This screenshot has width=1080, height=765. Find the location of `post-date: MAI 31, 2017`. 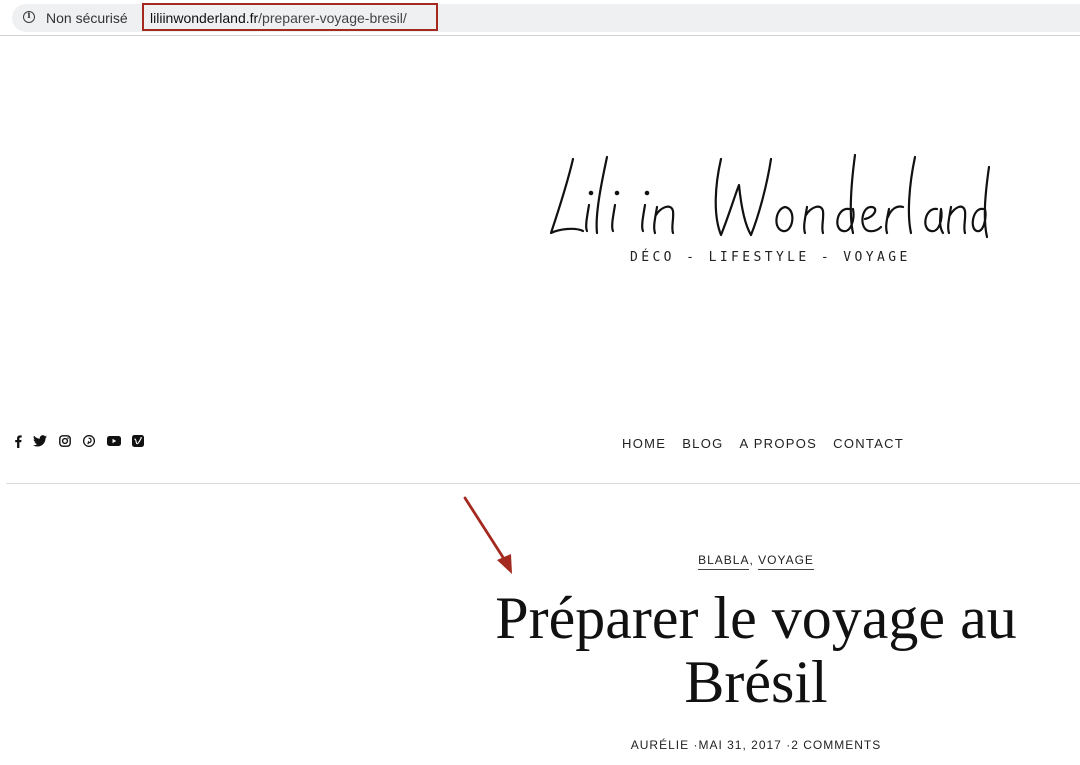

post-date: MAI 31, 2017 is located at coordinates (740, 745).